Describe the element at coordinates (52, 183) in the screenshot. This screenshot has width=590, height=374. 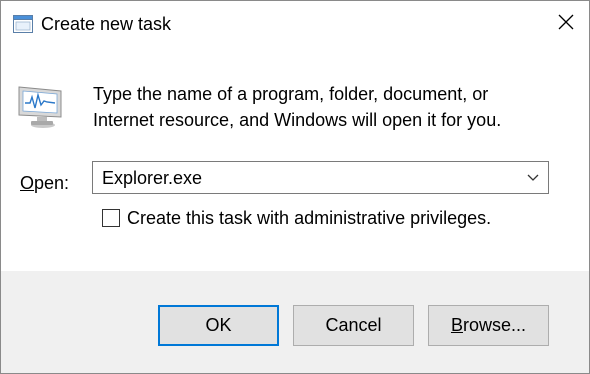
I see `open-label-rest: pen:` at that location.